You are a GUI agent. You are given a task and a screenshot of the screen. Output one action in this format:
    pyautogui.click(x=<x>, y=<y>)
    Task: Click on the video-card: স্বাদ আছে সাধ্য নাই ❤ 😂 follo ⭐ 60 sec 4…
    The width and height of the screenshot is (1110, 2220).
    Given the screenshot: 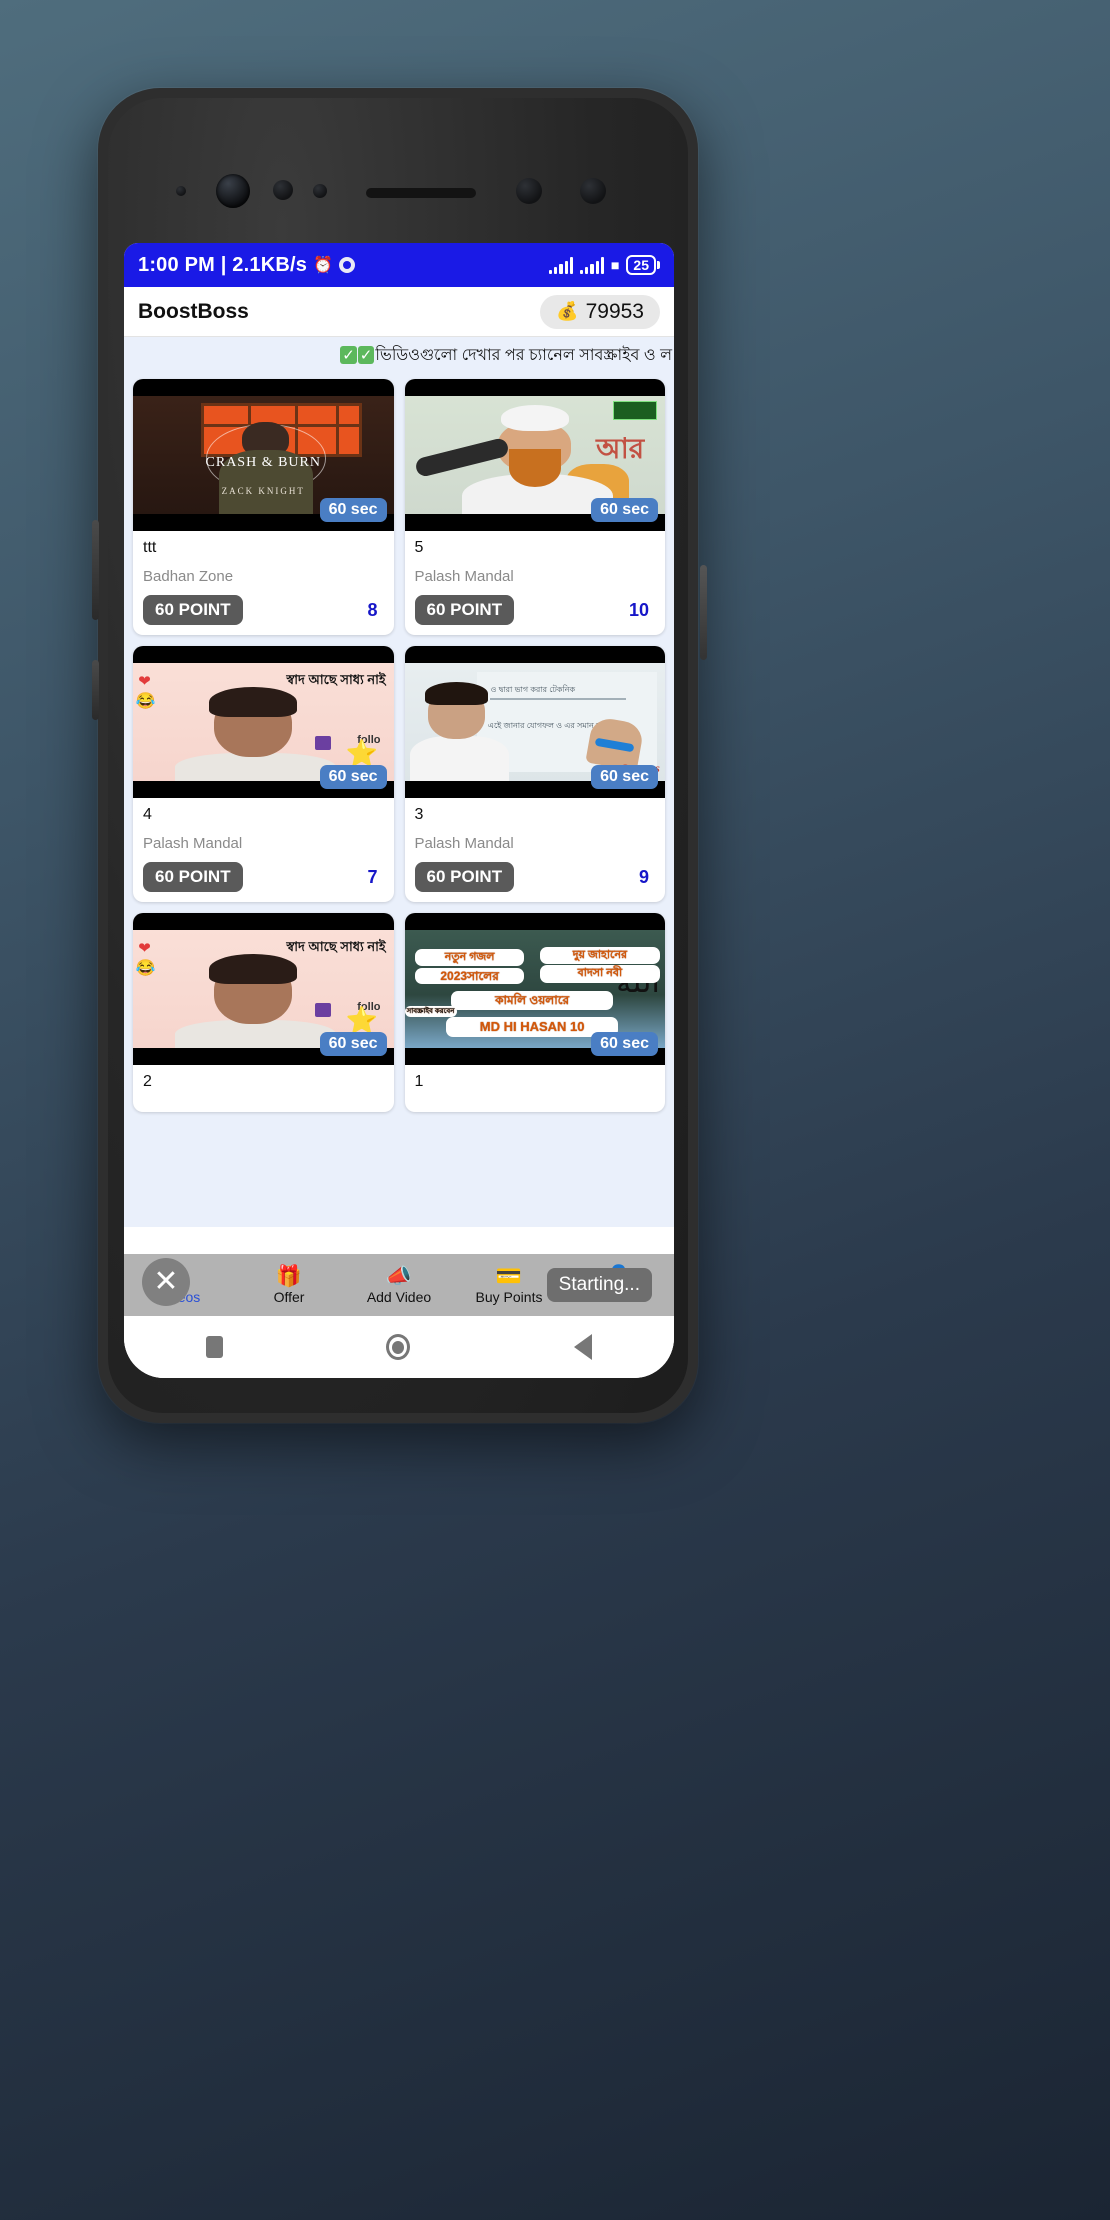 What is the action you would take?
    pyautogui.click(x=263, y=774)
    